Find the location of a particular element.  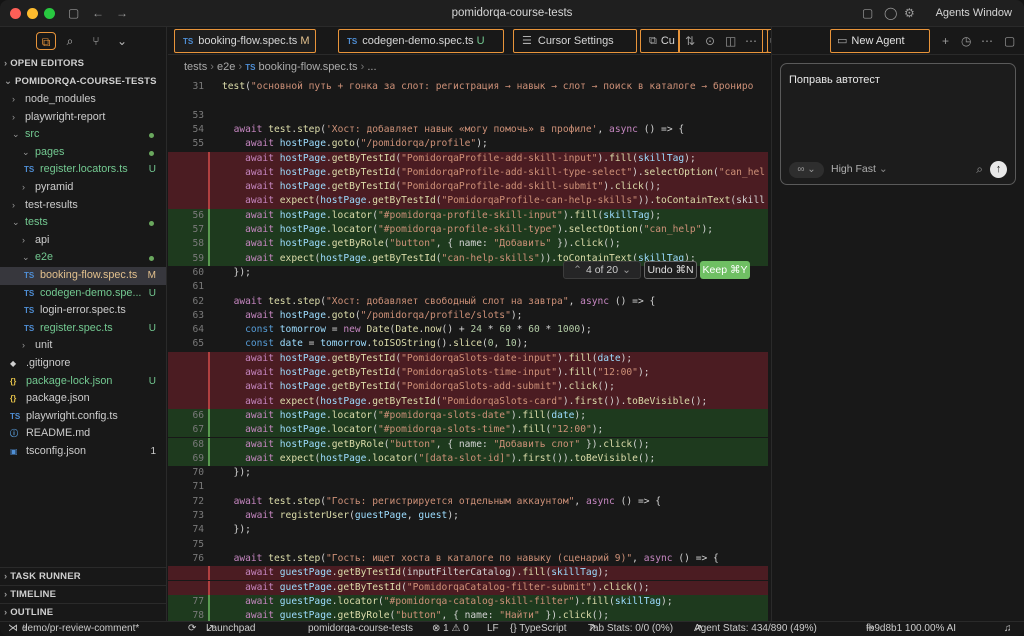

tree-item-node-modules: › node_modules is located at coordinates (83, 100).